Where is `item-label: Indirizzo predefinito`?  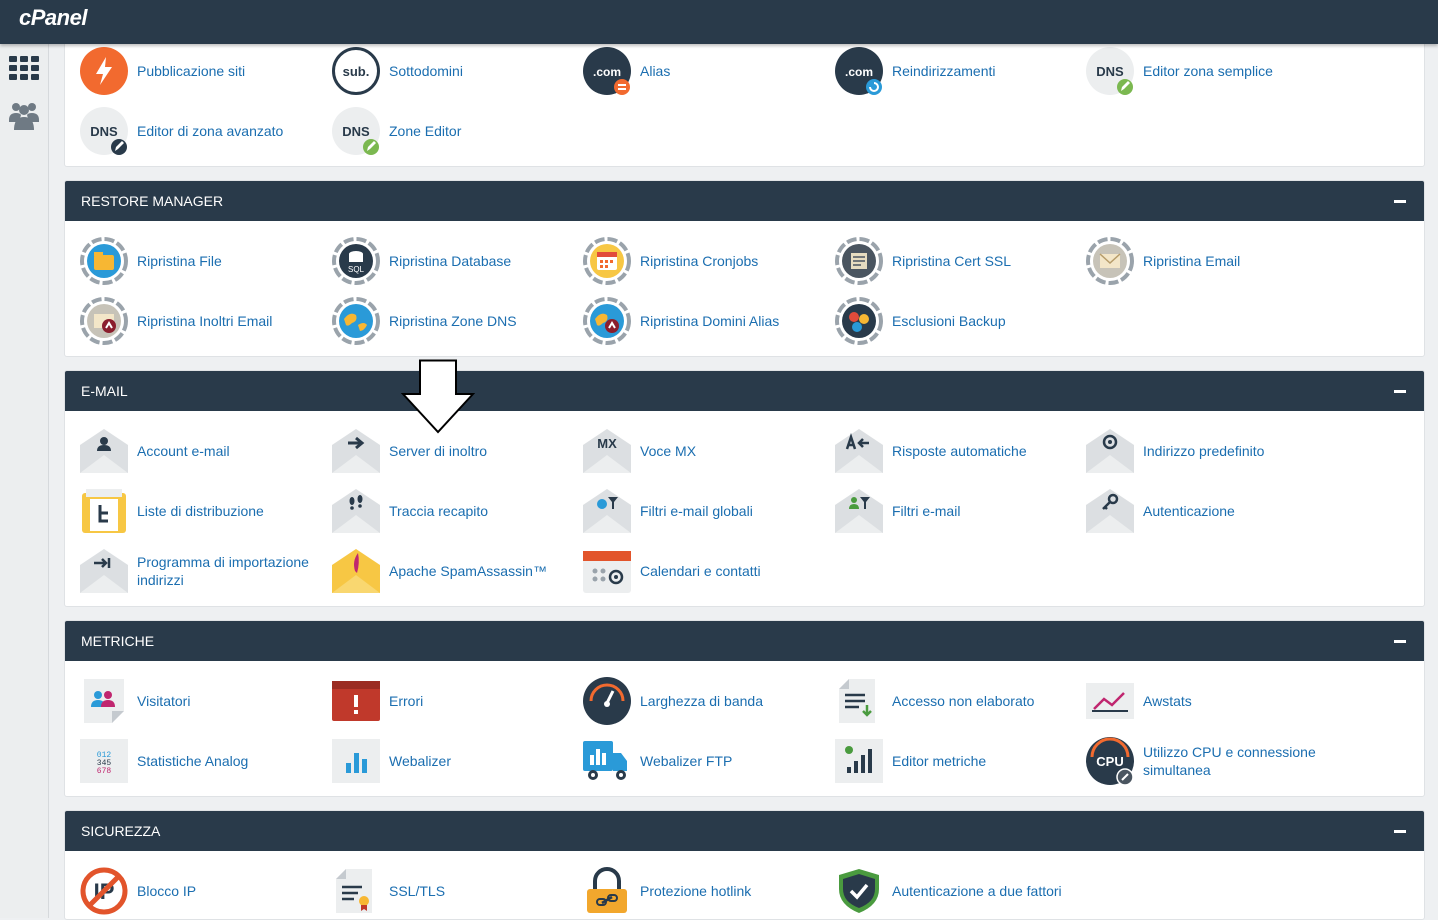 item-label: Indirizzo predefinito is located at coordinates (1204, 451).